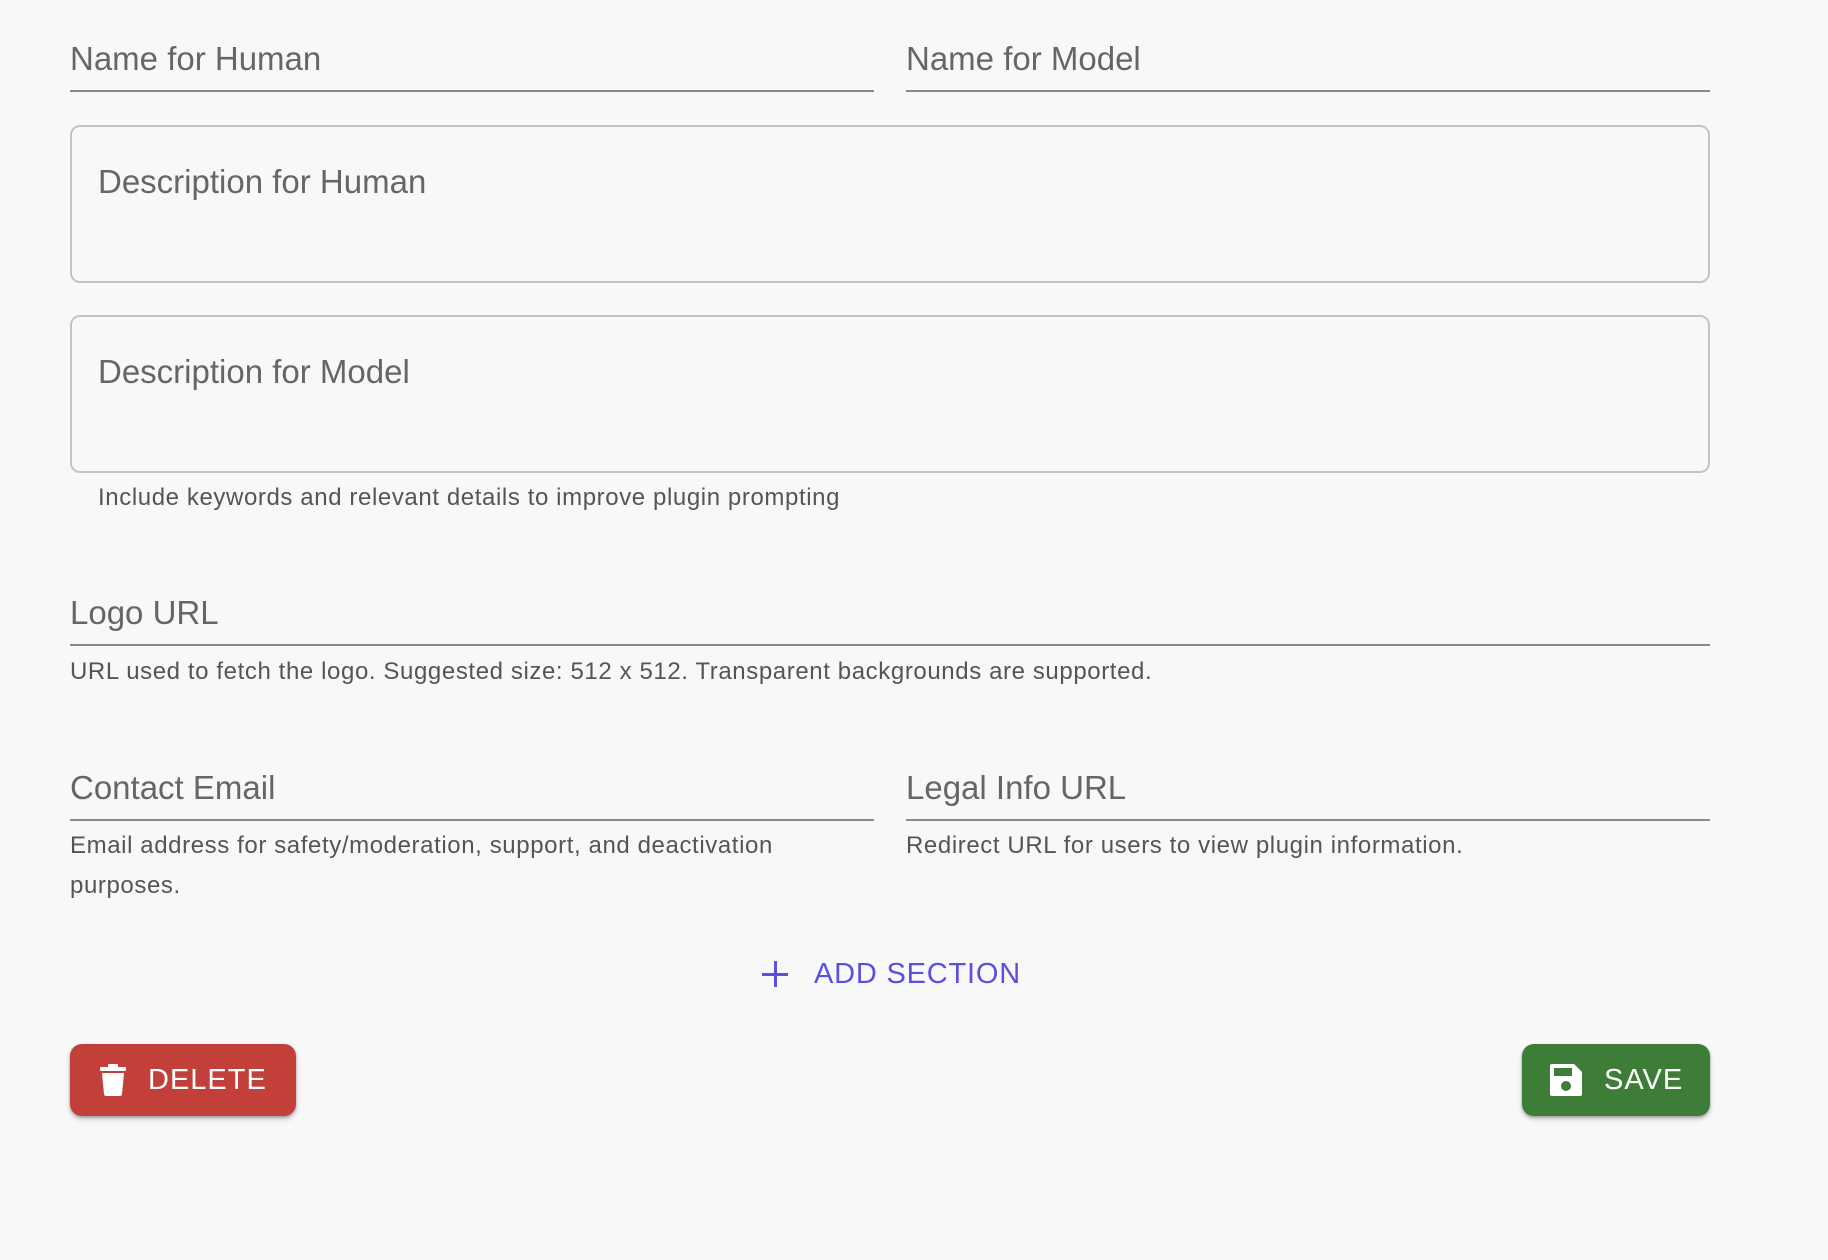 The width and height of the screenshot is (1828, 1260). What do you see at coordinates (207, 1079) in the screenshot?
I see `delete-label: DELETE` at bounding box center [207, 1079].